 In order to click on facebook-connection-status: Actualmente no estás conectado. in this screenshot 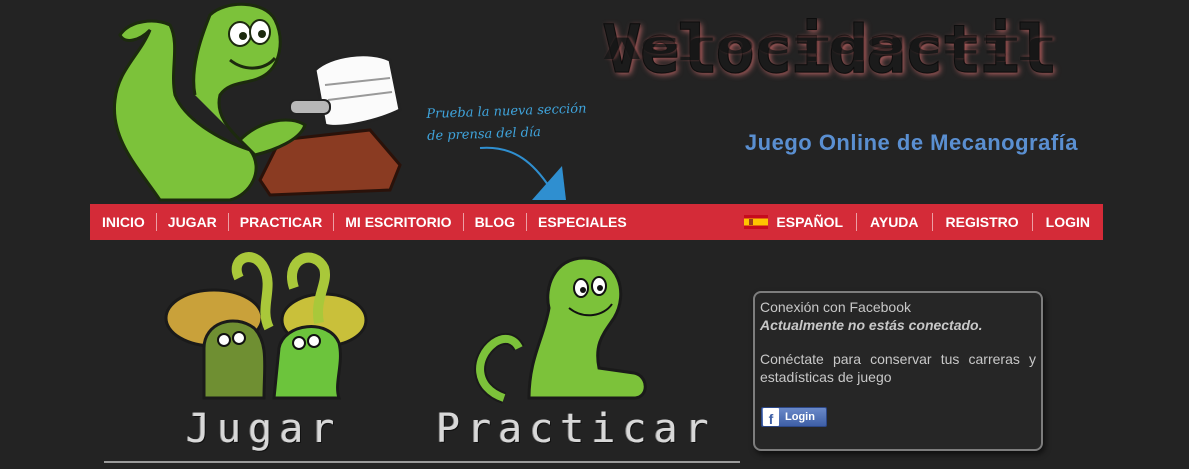, I will do `click(871, 325)`.